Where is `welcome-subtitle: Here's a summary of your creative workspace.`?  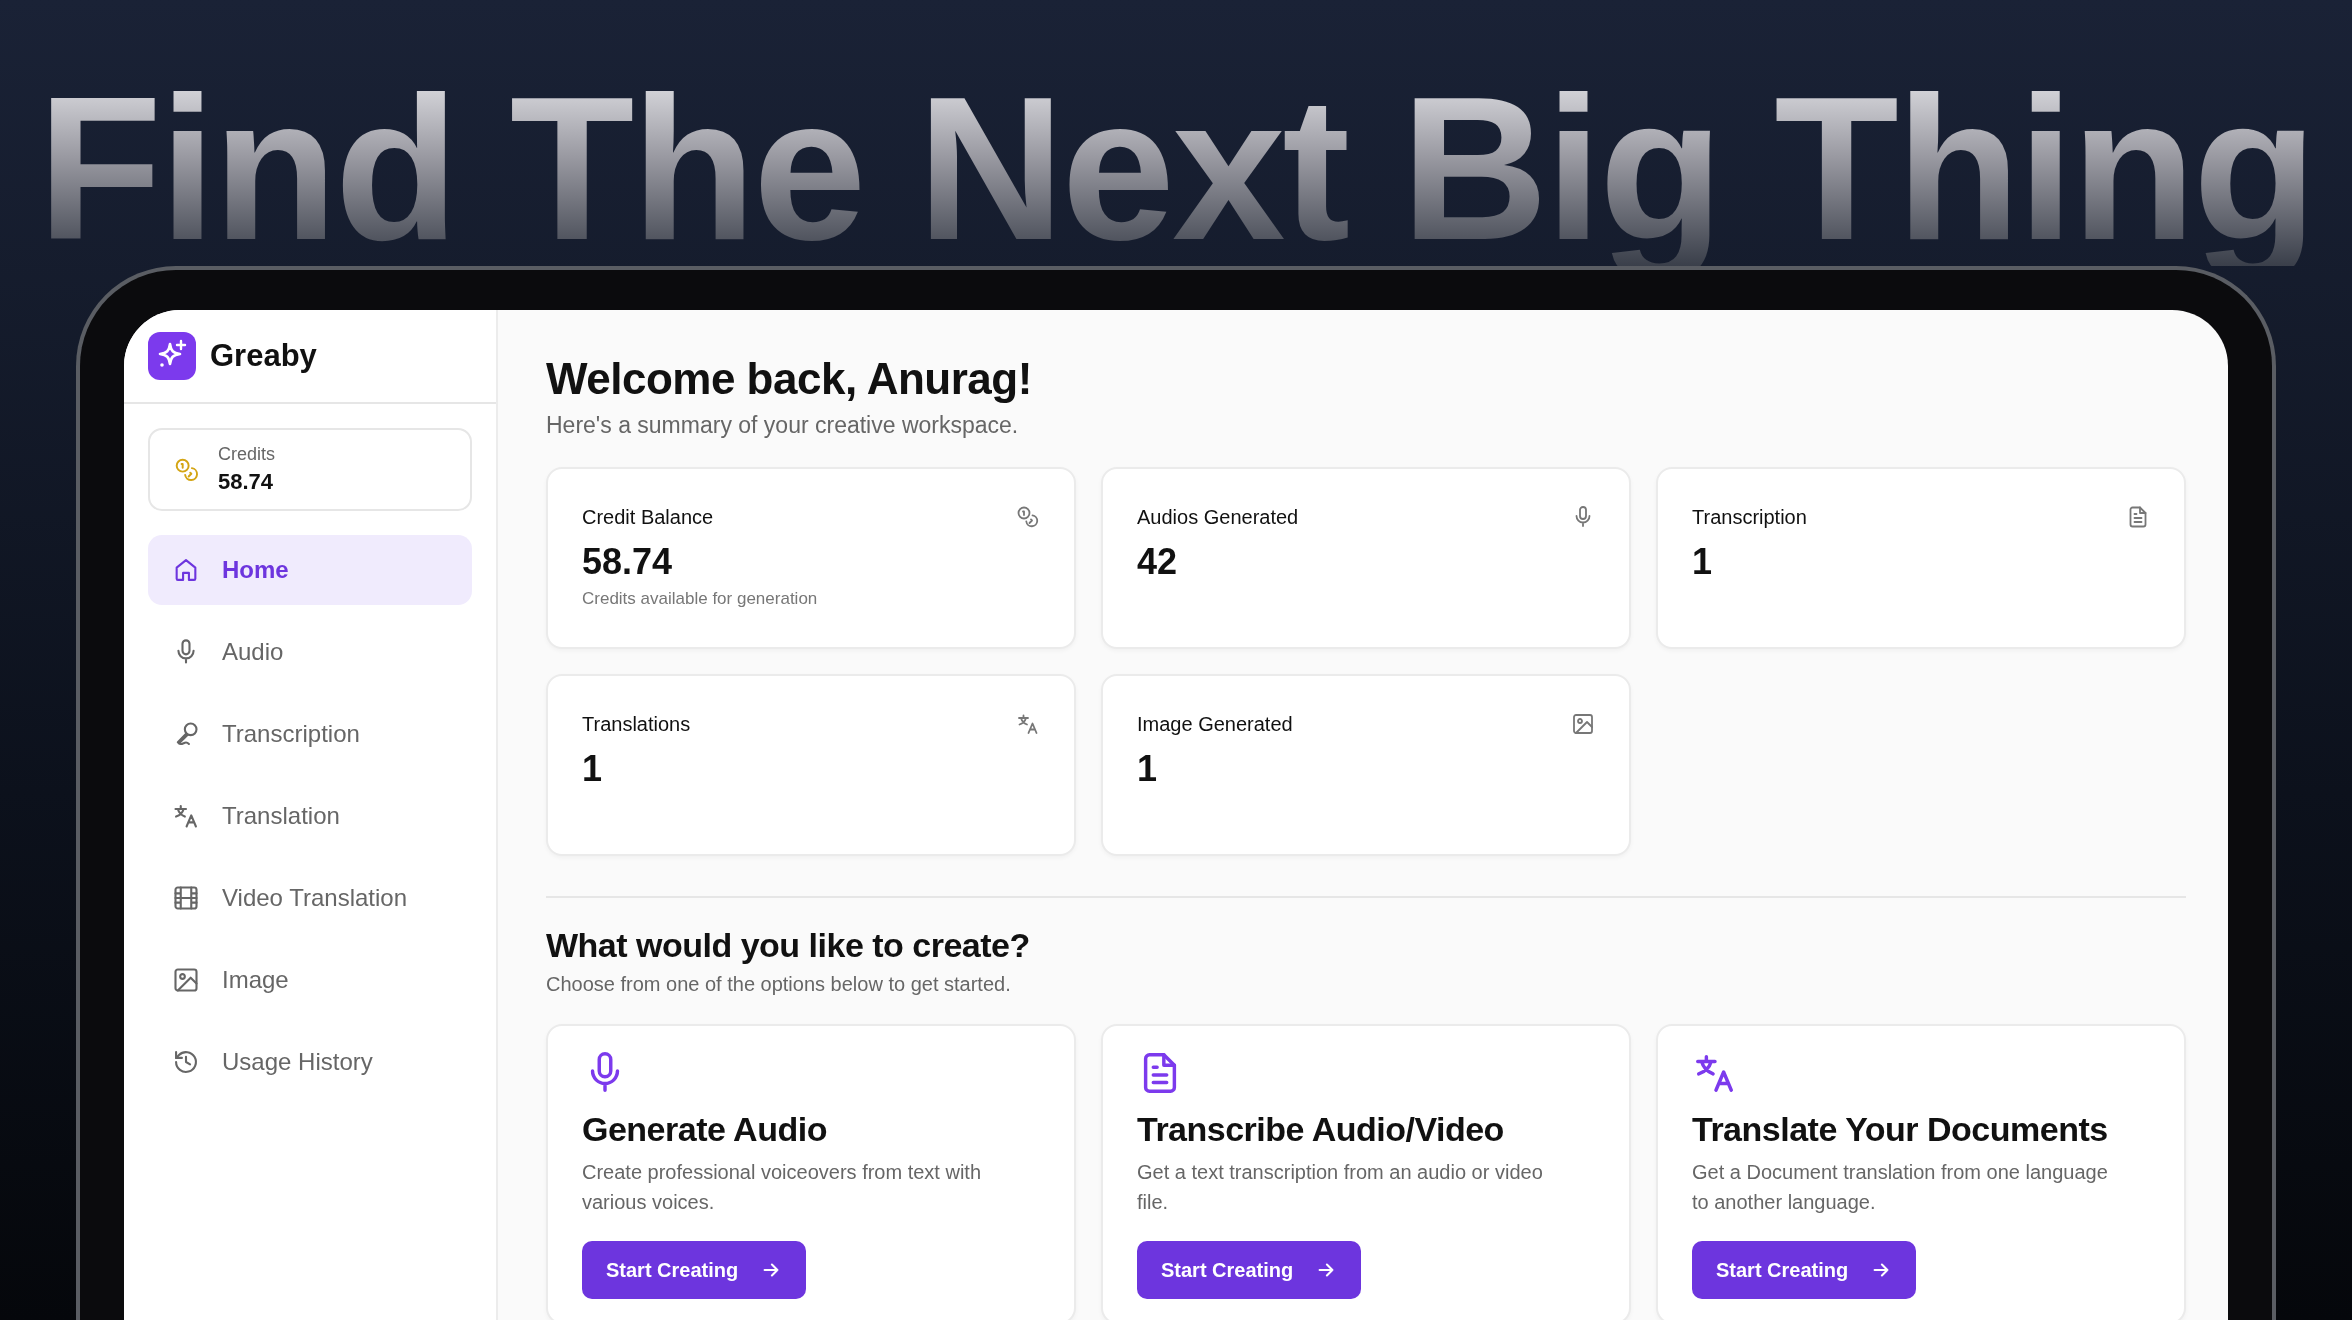 welcome-subtitle: Here's a summary of your creative workspace. is located at coordinates (783, 425).